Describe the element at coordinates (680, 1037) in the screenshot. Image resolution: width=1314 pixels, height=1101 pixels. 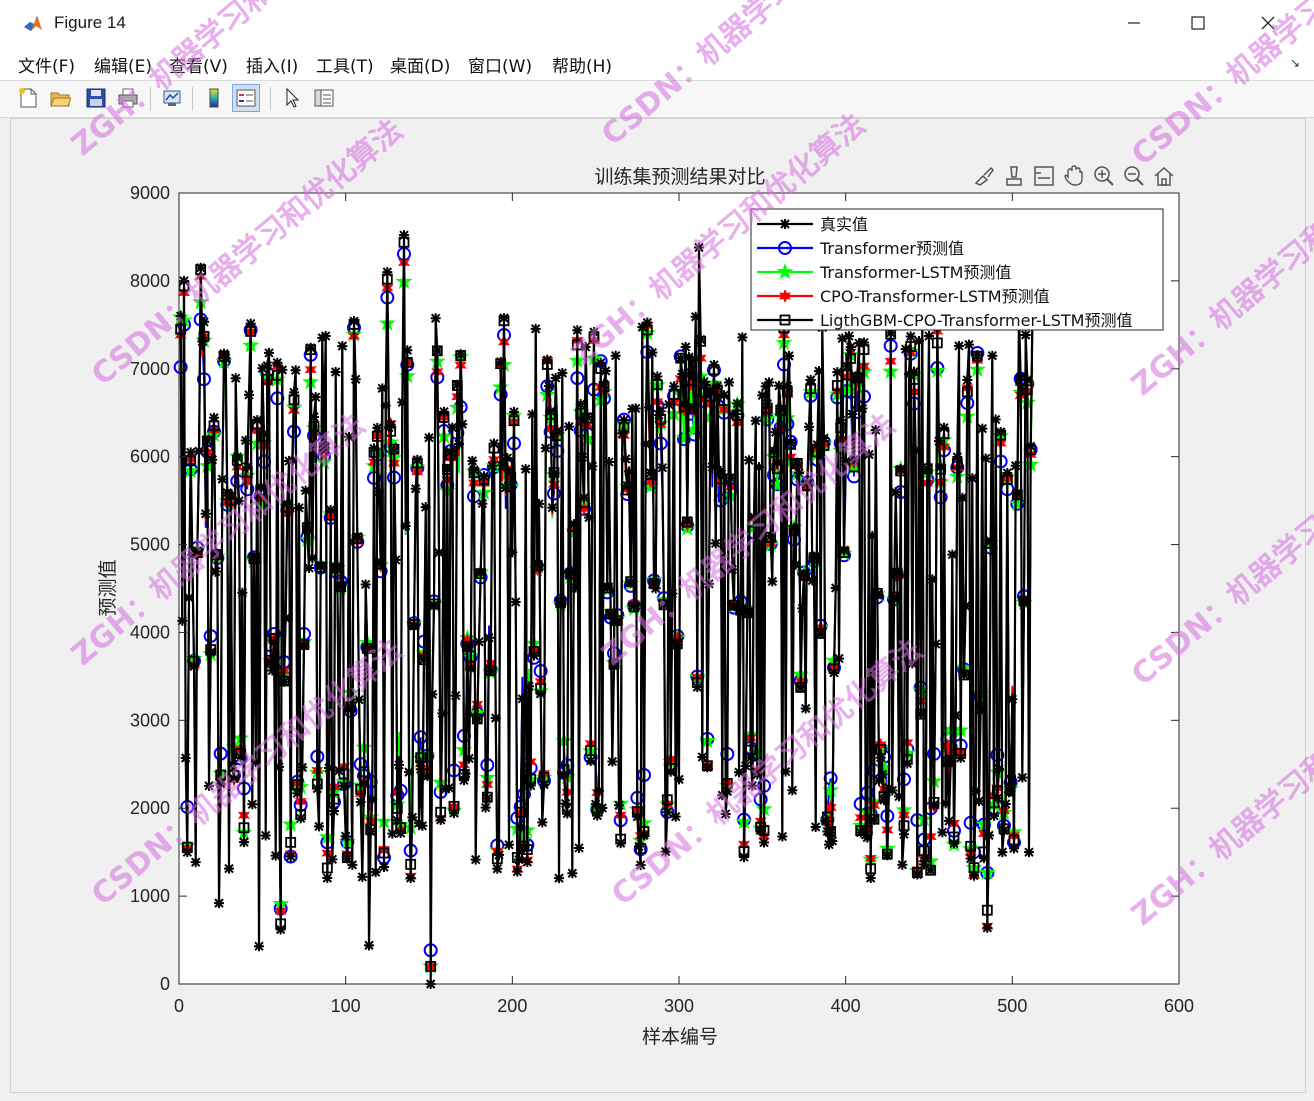
I see `x-axis-label: 样本编号` at that location.